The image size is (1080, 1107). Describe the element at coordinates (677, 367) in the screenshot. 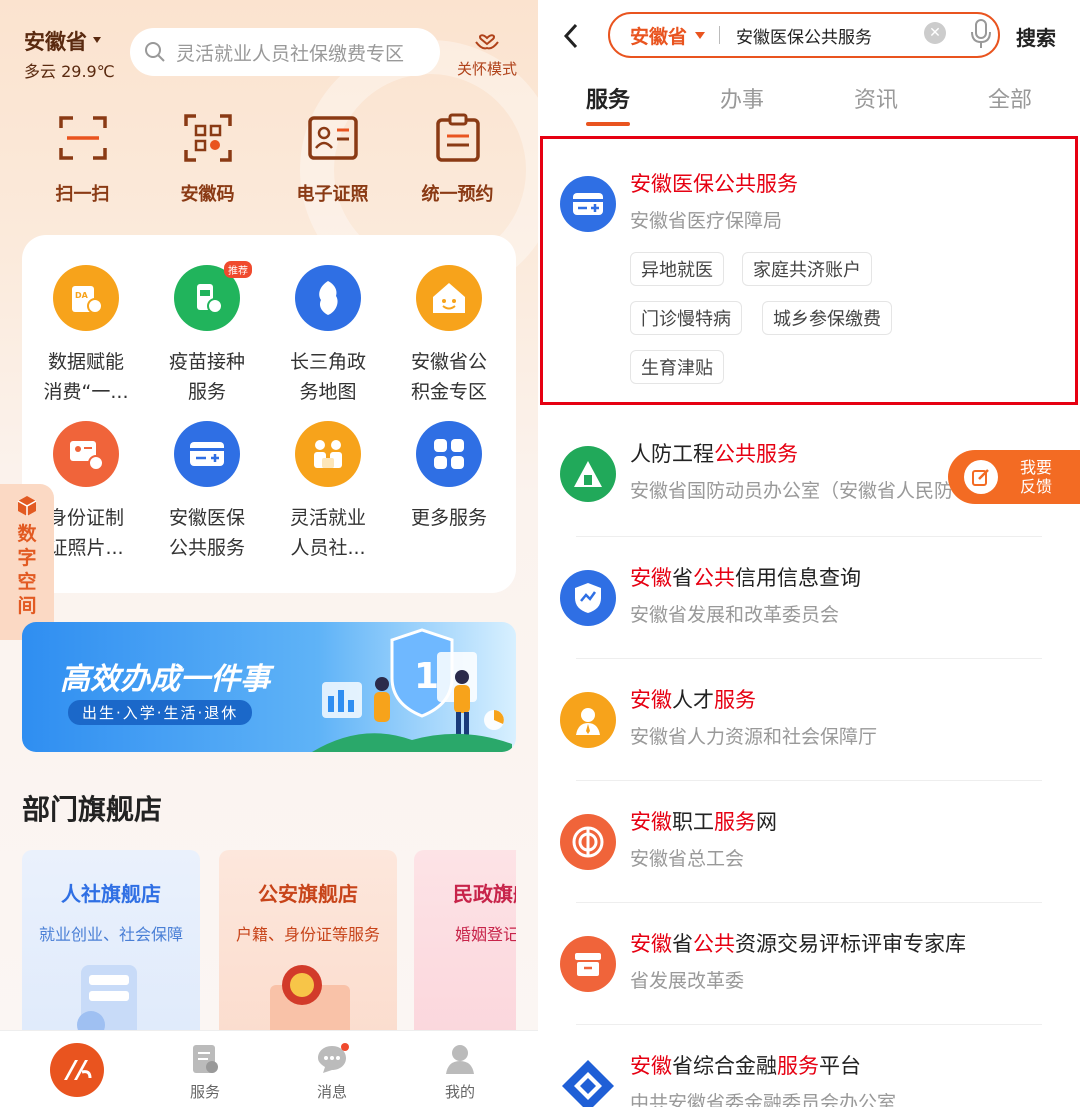

I see `tag-maternity-allowance: 生育津贴` at that location.